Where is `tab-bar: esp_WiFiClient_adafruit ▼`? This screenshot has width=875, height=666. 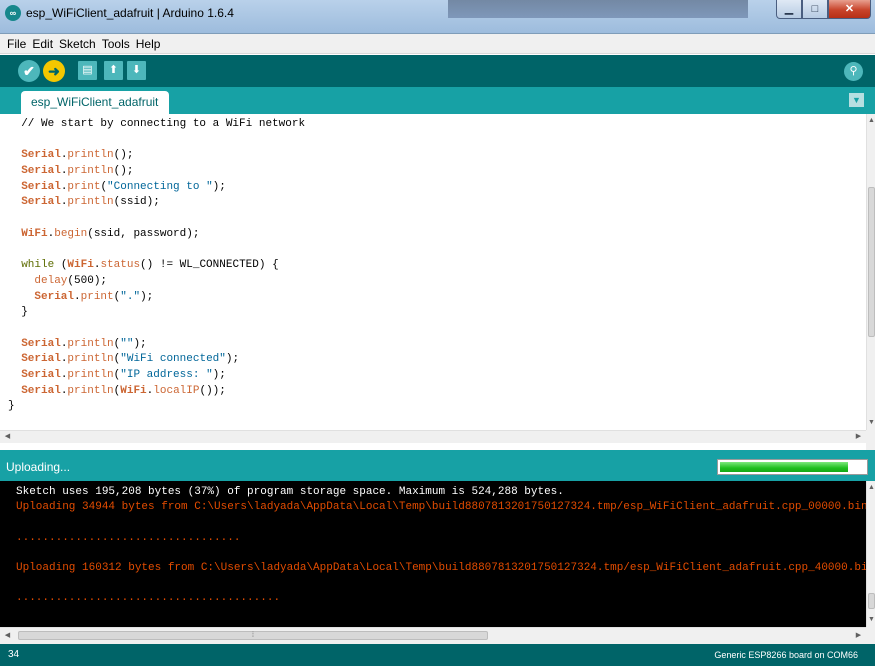 tab-bar: esp_WiFiClient_adafruit ▼ is located at coordinates (437, 100).